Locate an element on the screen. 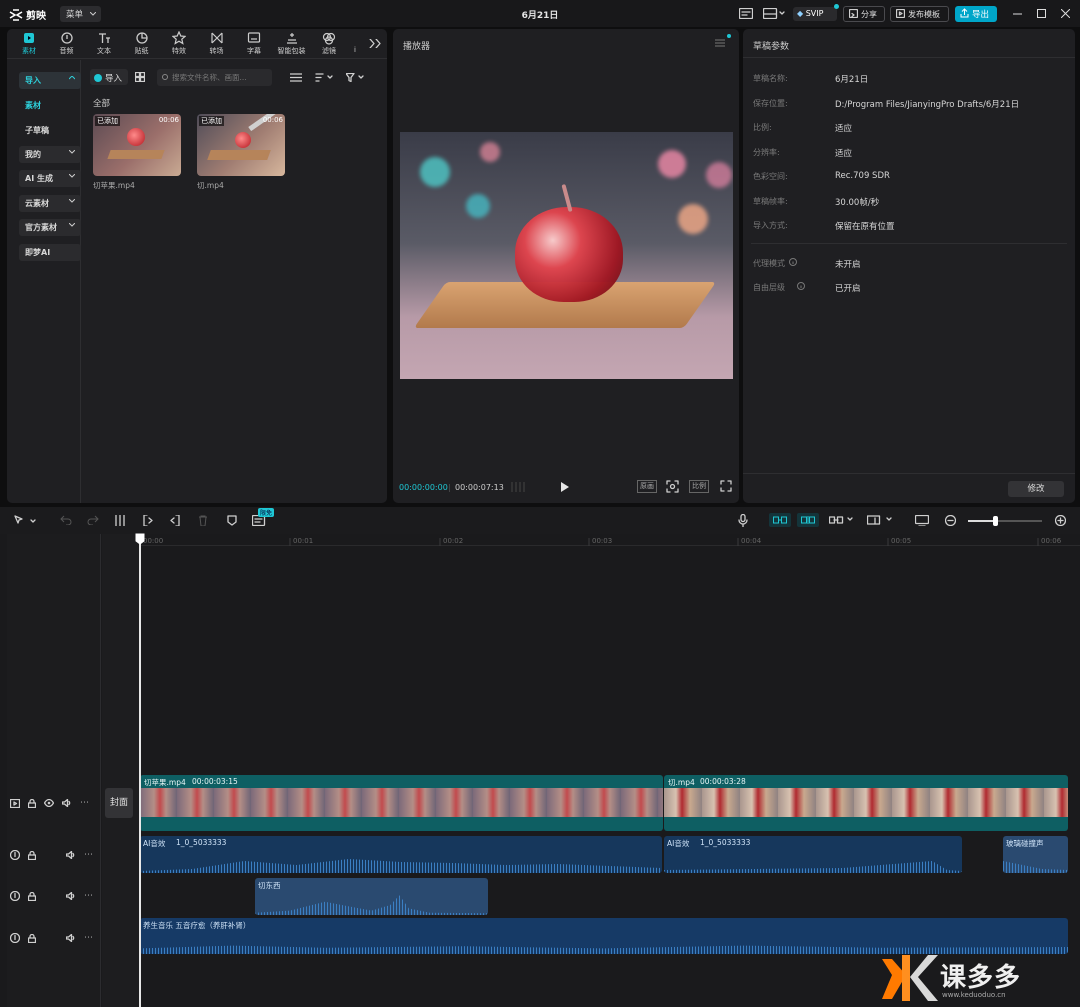 The image size is (1080, 1007). microphone-icon is located at coordinates (743, 520).